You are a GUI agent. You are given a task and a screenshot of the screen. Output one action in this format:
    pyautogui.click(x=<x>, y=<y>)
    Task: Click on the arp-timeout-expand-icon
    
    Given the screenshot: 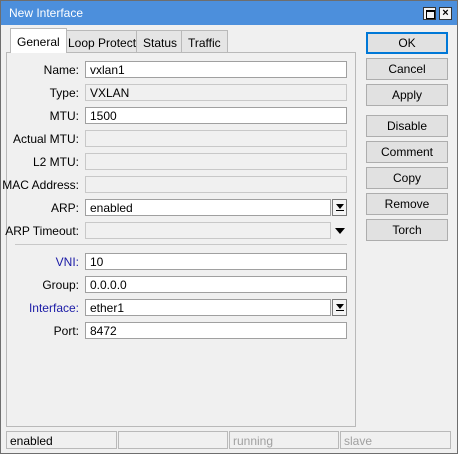 What is the action you would take?
    pyautogui.click(x=340, y=230)
    